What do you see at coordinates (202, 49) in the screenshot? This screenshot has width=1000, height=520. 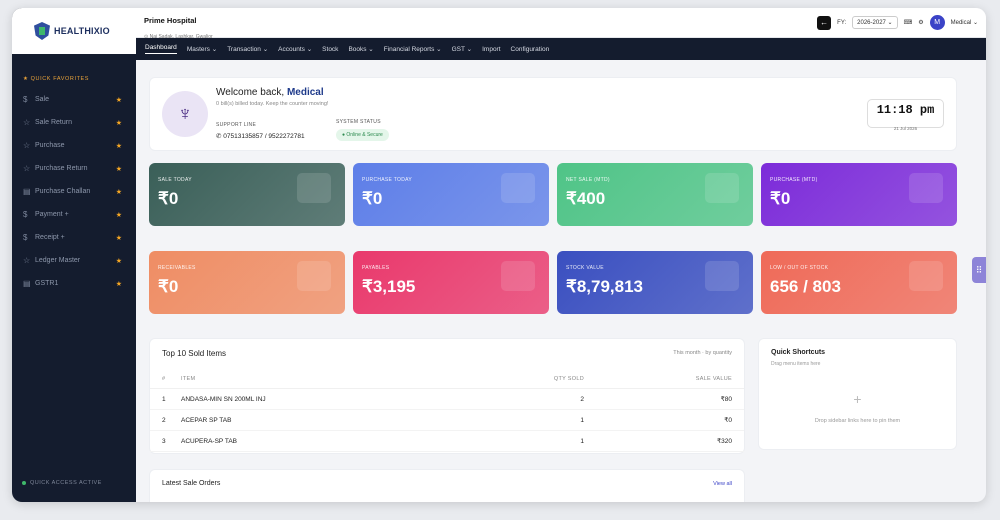 I see `nav-item: Masters ⌄` at bounding box center [202, 49].